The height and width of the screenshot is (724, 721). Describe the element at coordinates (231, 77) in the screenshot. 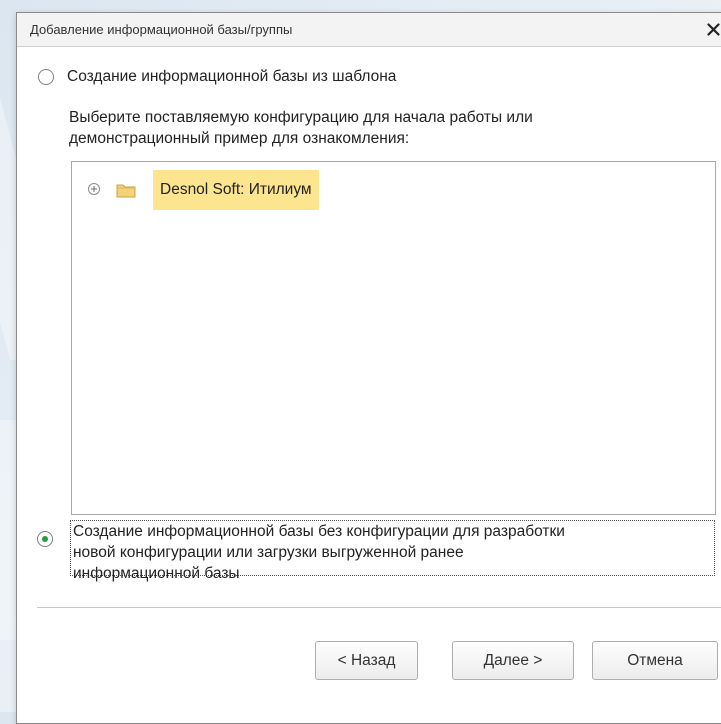

I see `radio-create-from-template-label: Создание информационной базы из шаблона` at that location.